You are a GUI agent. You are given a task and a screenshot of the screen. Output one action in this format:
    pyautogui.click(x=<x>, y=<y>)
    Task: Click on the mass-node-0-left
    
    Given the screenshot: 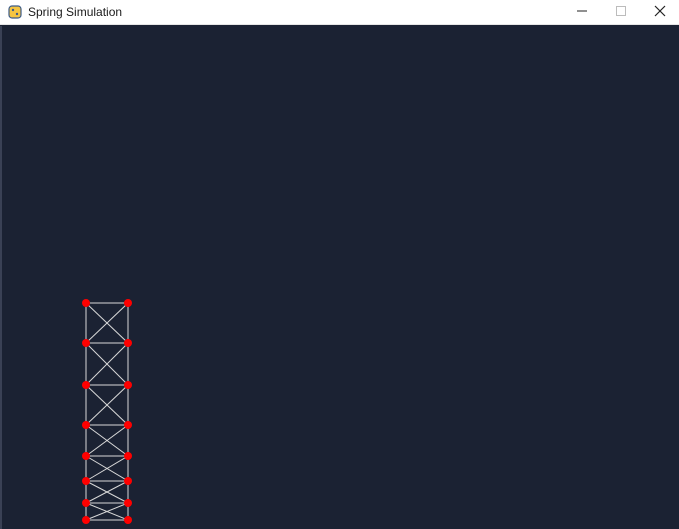 What is the action you would take?
    pyautogui.click(x=86, y=303)
    